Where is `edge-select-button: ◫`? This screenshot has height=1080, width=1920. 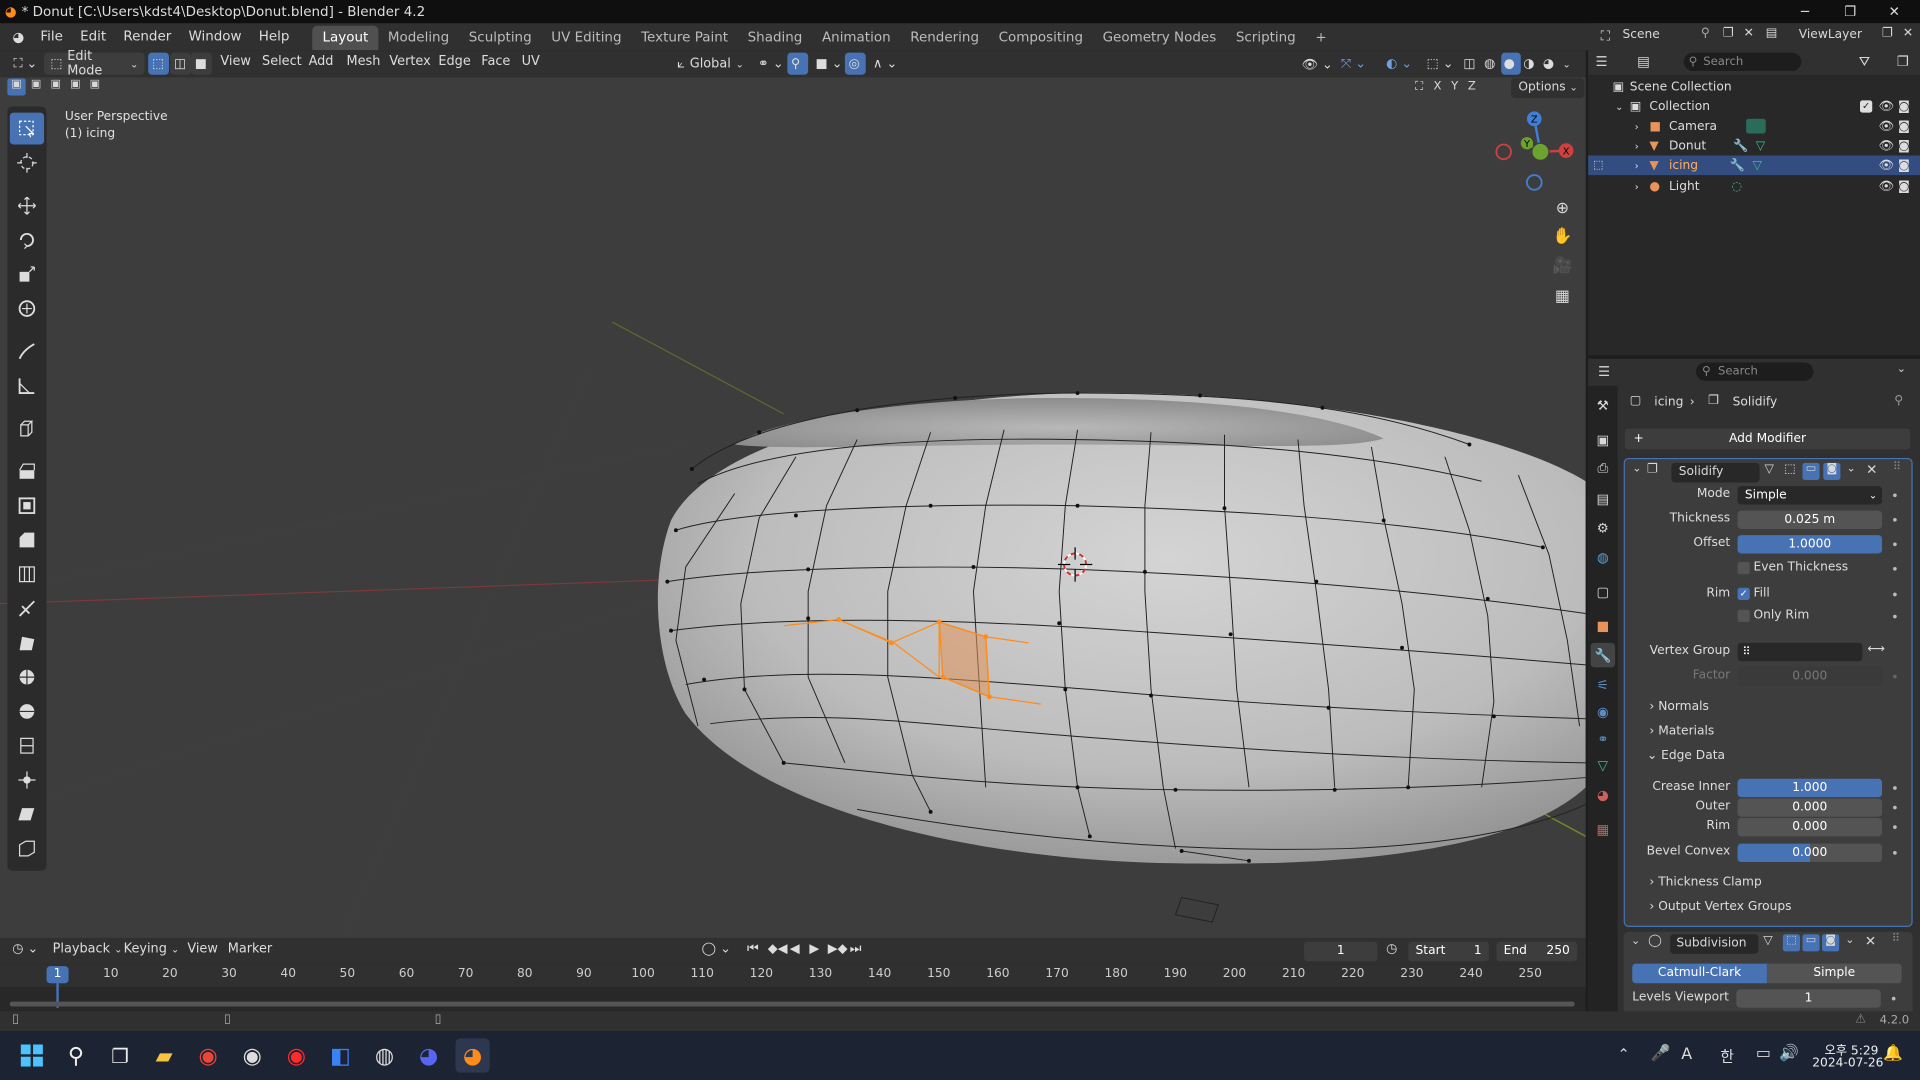 edge-select-button: ◫ is located at coordinates (181, 63).